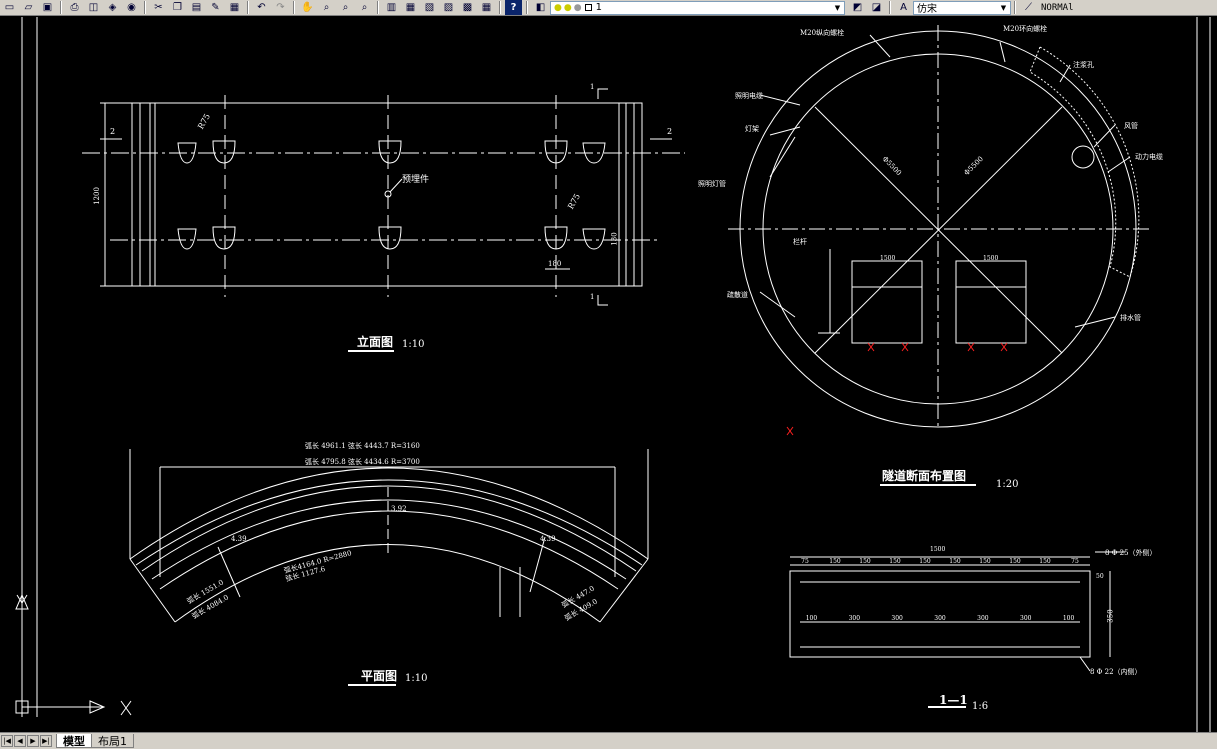 This screenshot has width=1217, height=749. I want to click on copy-icon: ❐, so click(177, 7).